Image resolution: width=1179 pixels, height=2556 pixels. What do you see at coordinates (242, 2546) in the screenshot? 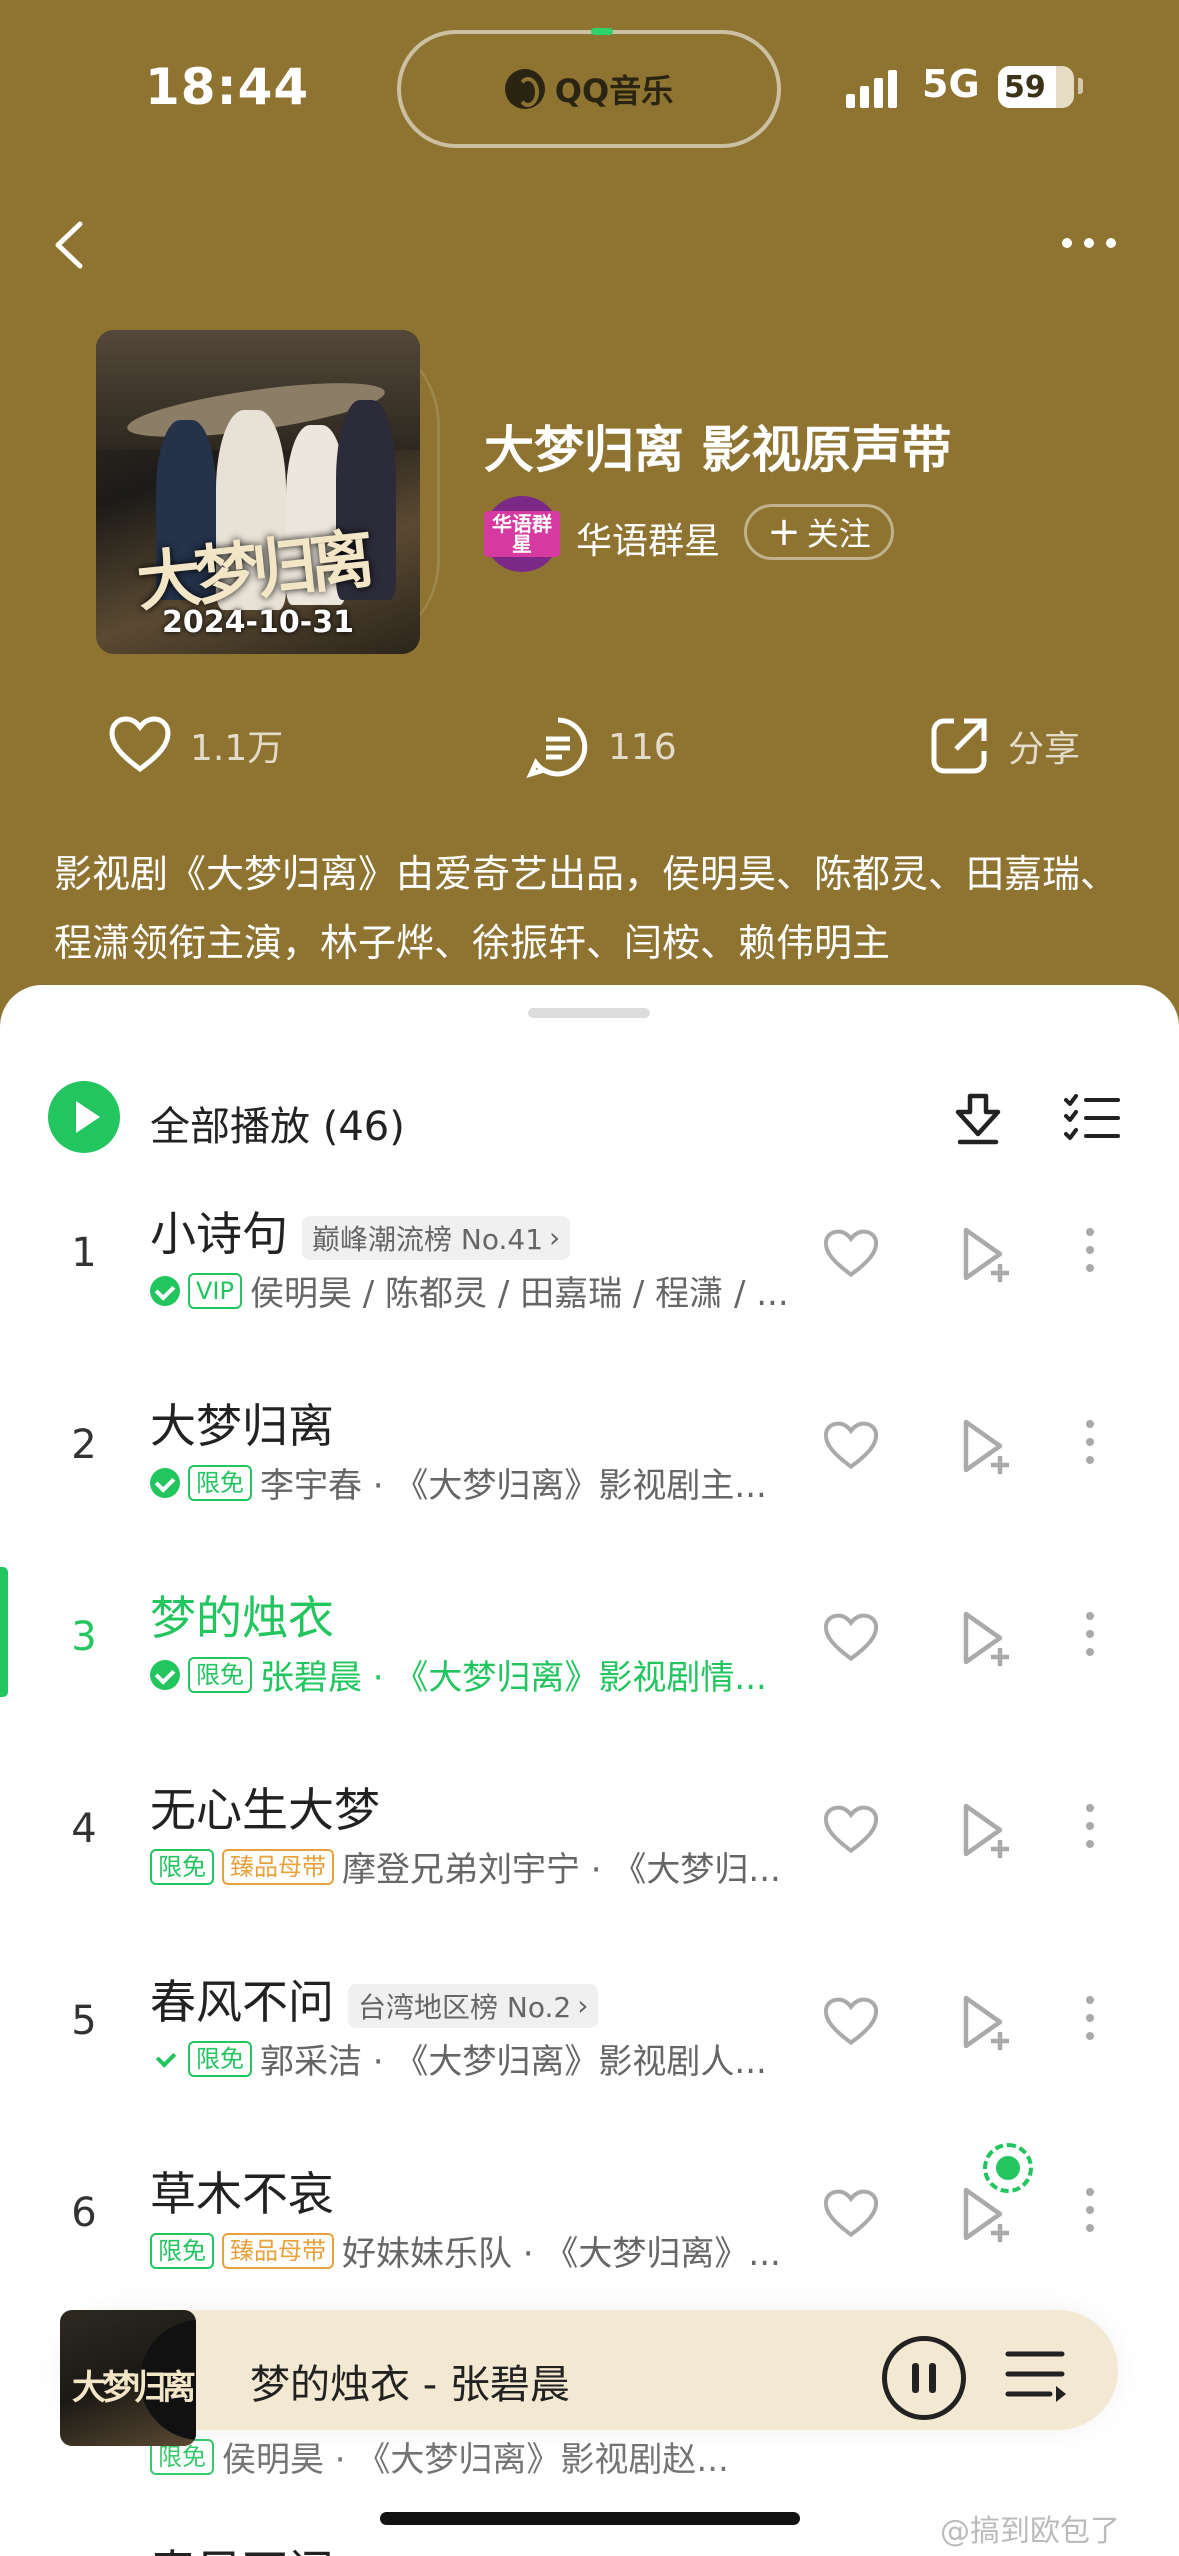
I see `song-title-partial: 春风不问` at bounding box center [242, 2546].